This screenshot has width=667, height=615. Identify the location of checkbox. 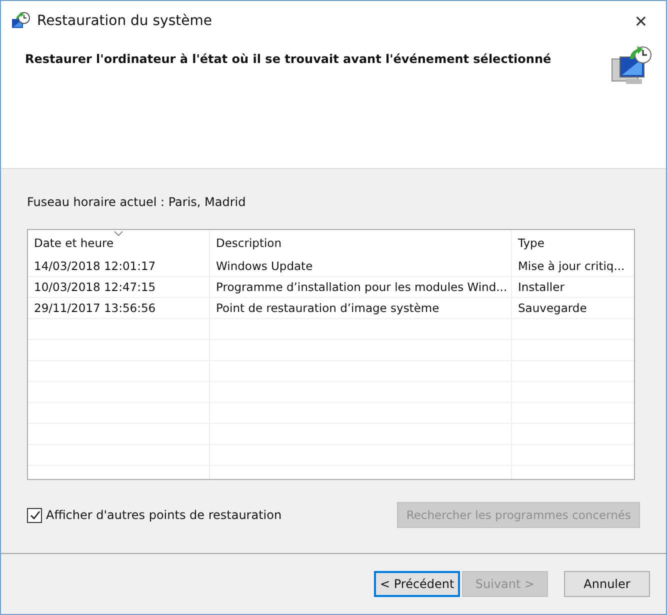
(34, 515).